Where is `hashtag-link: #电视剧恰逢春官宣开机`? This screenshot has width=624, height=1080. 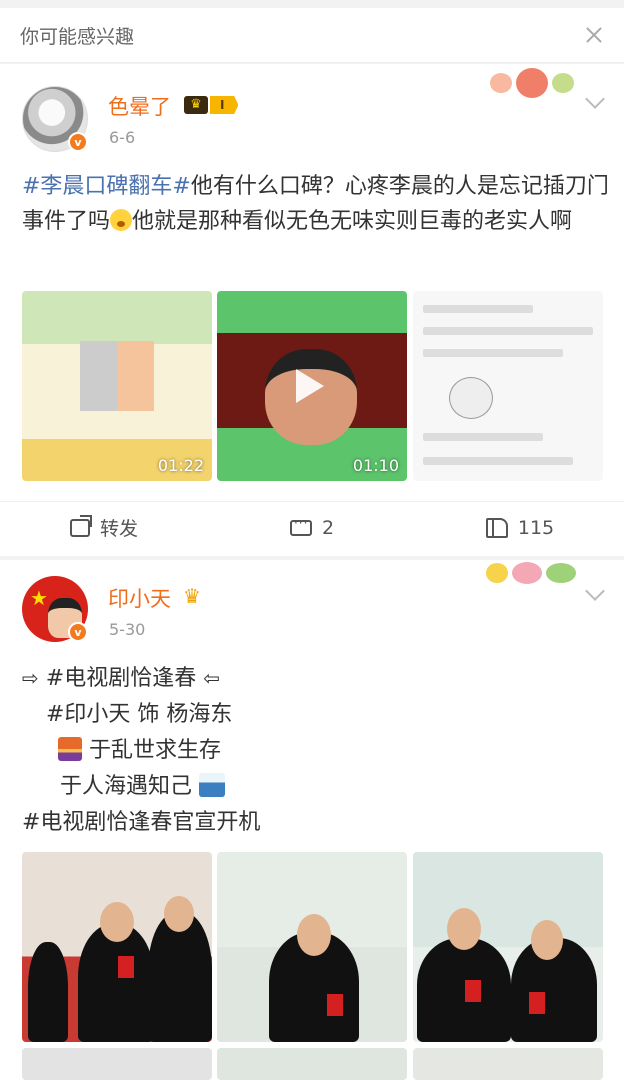 hashtag-link: #电视剧恰逢春官宣开机 is located at coordinates (141, 822).